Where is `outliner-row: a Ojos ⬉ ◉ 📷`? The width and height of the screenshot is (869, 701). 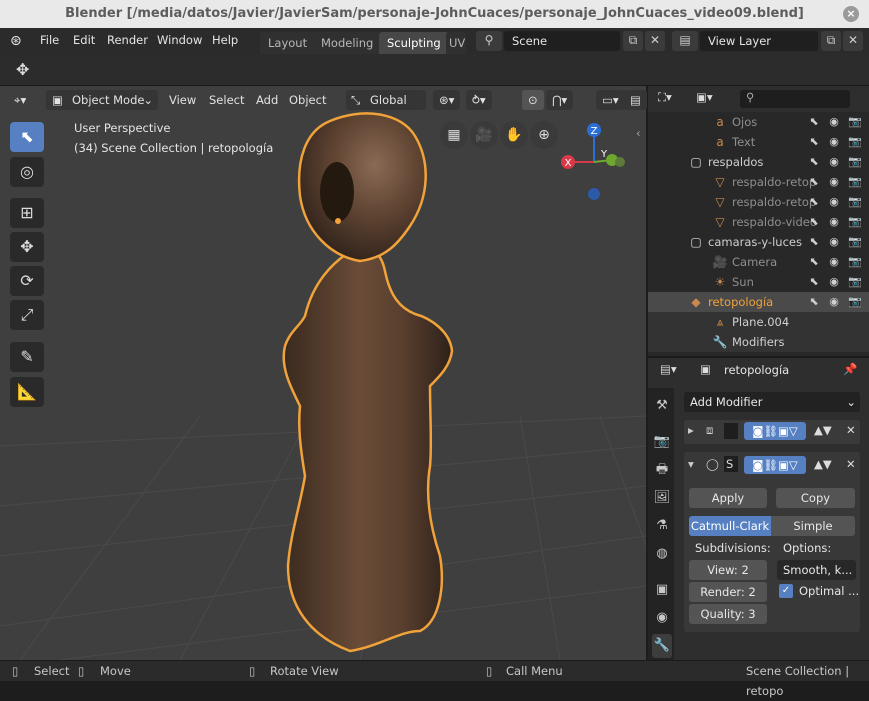 outliner-row: a Ojos ⬉ ◉ 📷 is located at coordinates (758, 122).